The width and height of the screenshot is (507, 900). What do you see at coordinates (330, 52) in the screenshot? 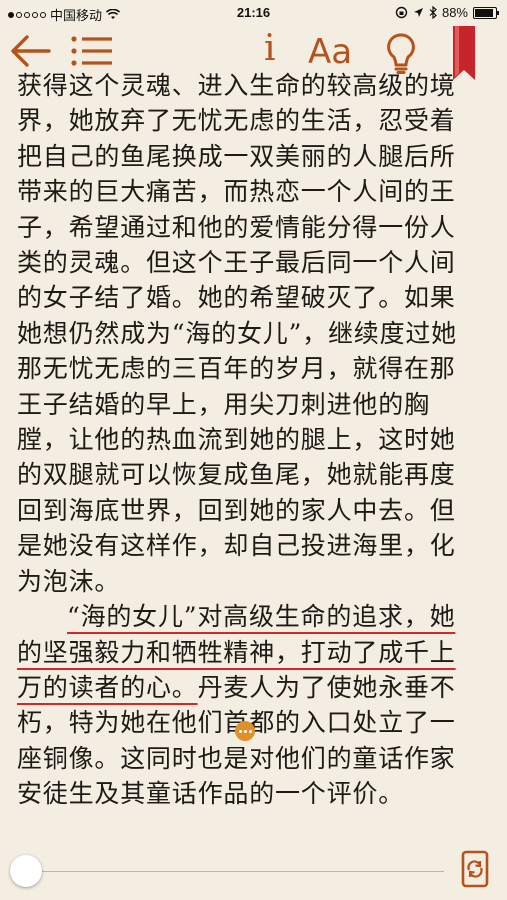
I see `font-settings-button: Aa` at bounding box center [330, 52].